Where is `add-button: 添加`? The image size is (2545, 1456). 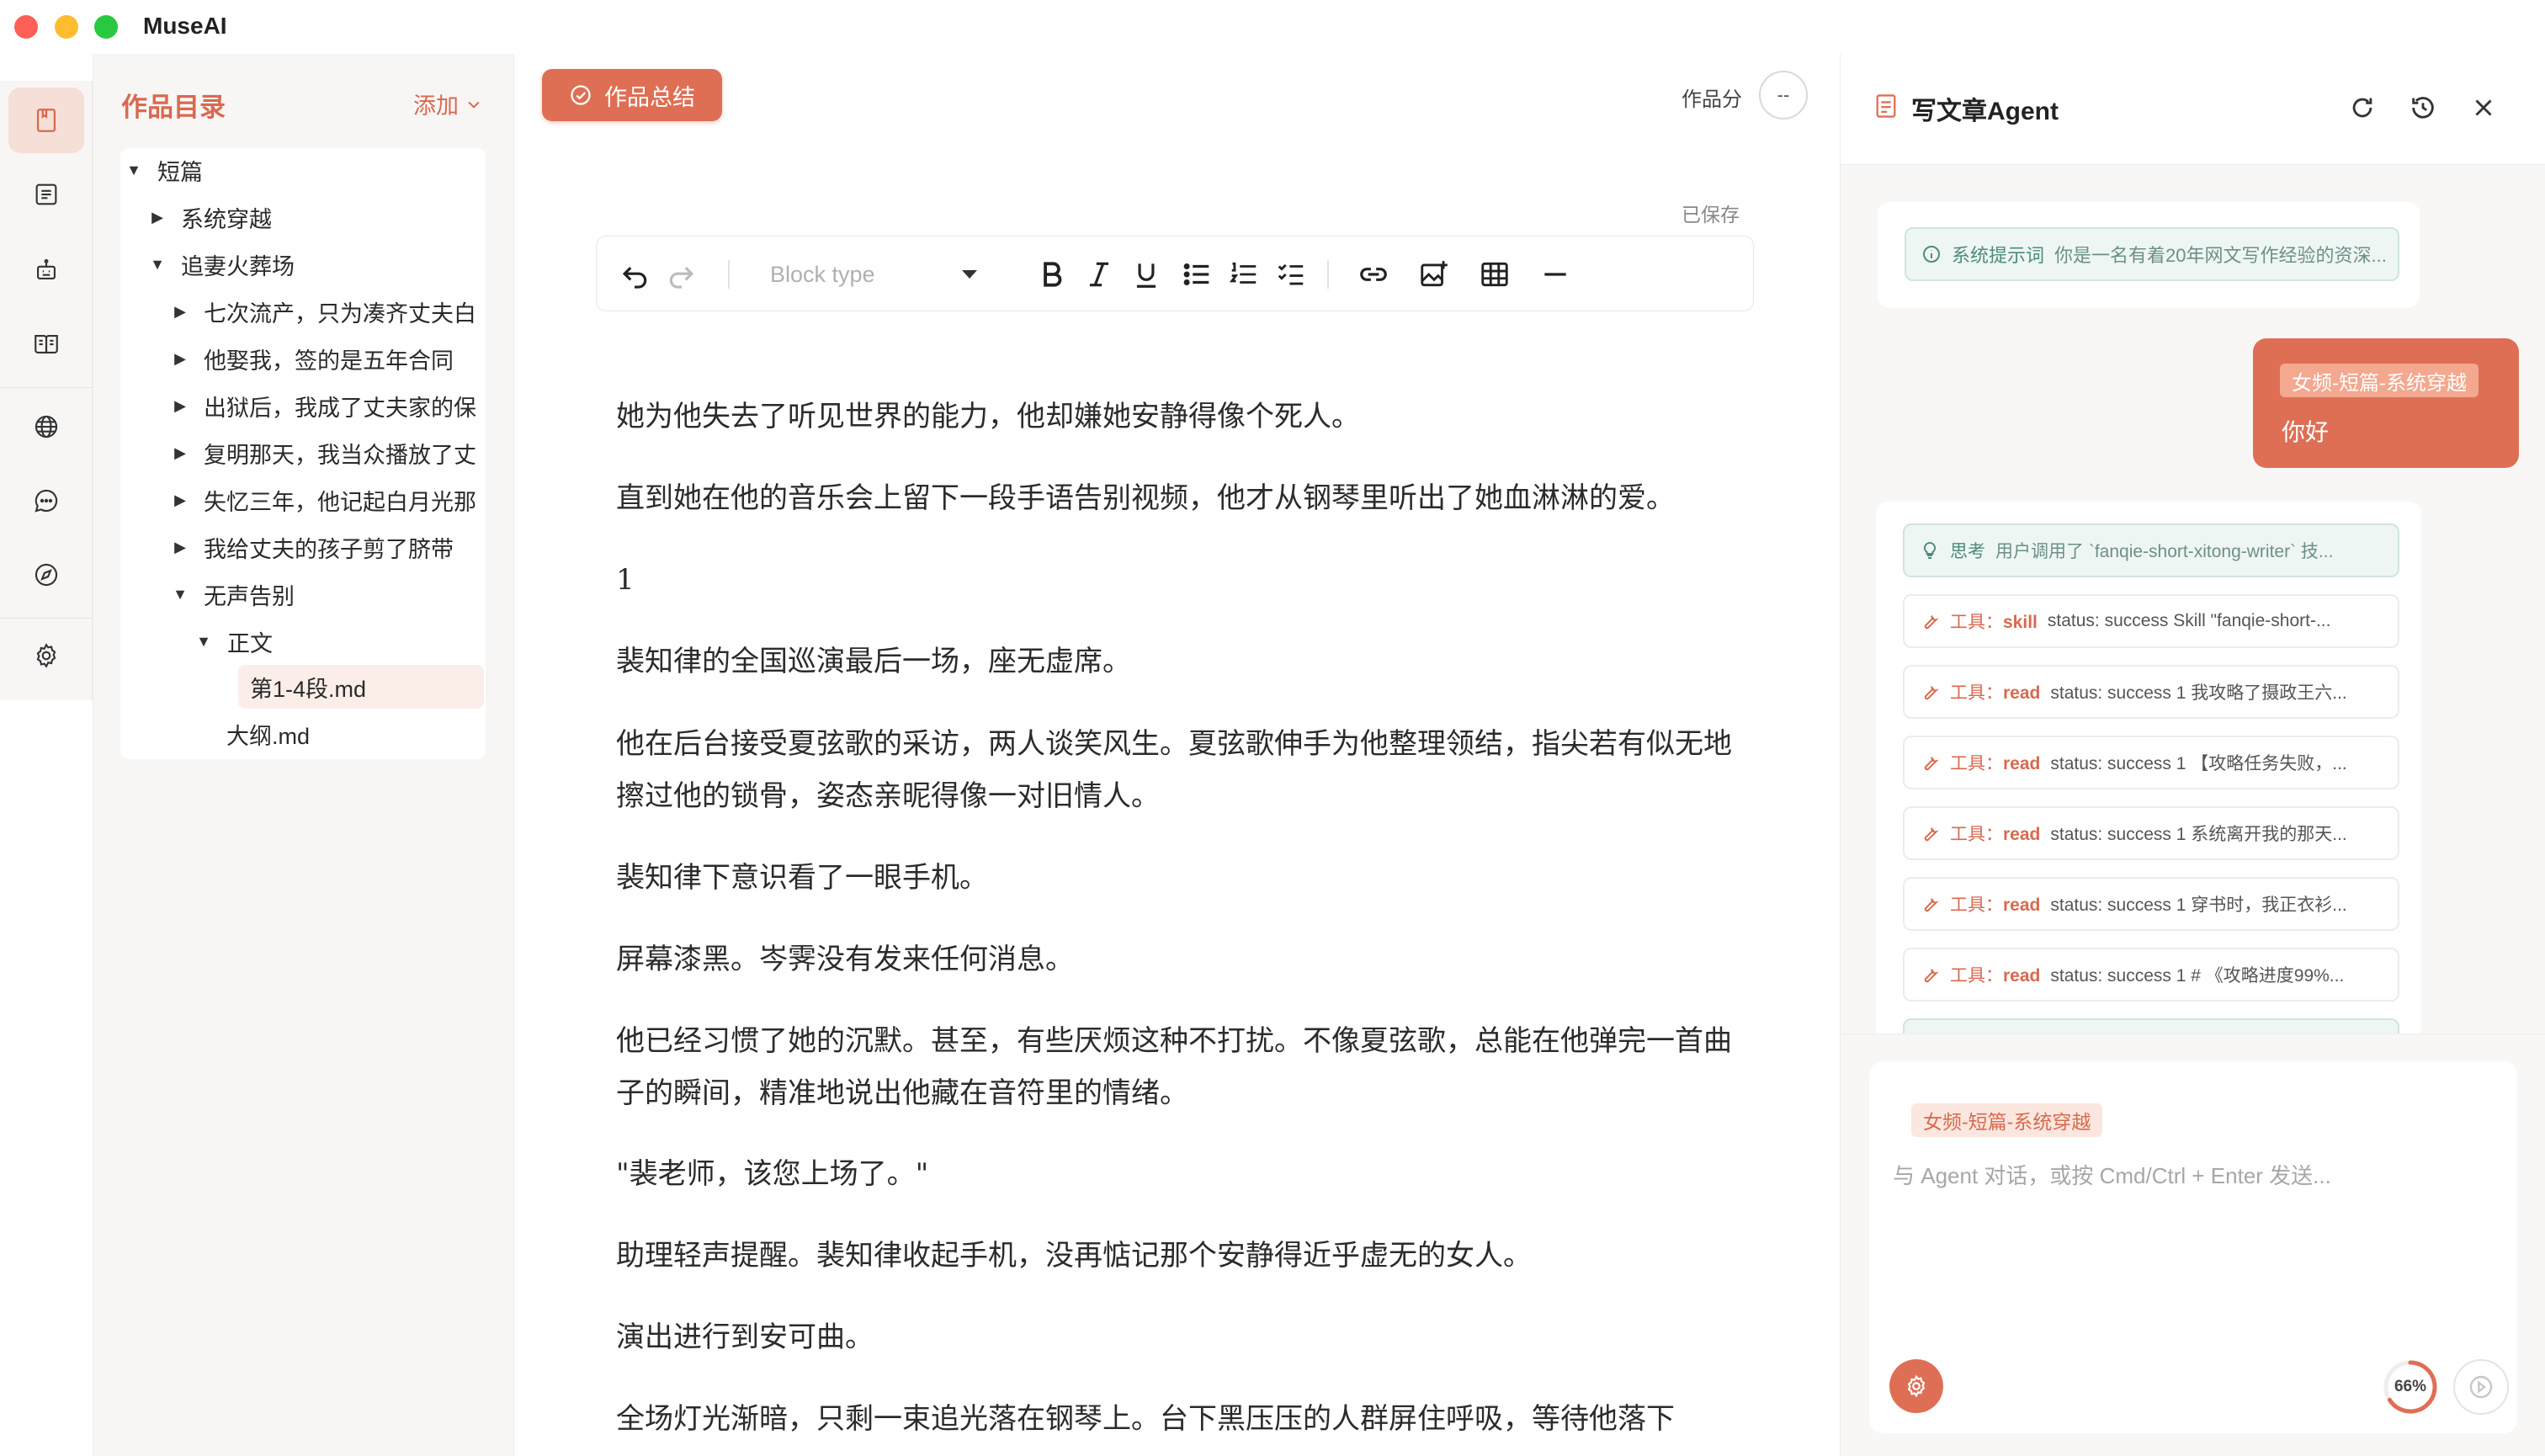
add-button: 添加 is located at coordinates (448, 104).